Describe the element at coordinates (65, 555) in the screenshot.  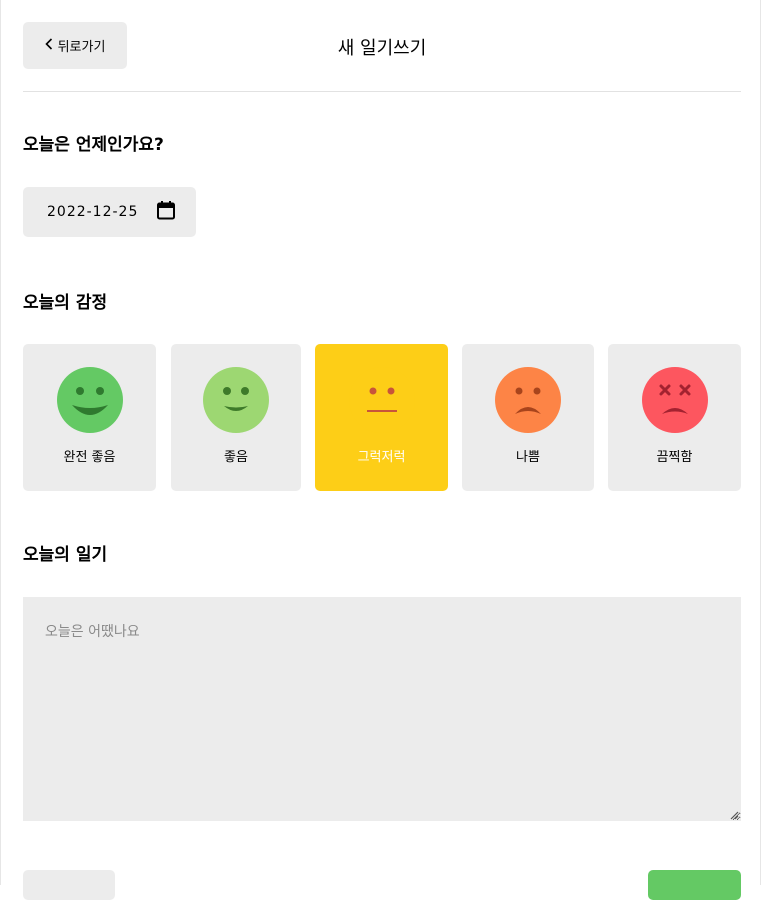
I see `diary-section-title: 오늘의 일기` at that location.